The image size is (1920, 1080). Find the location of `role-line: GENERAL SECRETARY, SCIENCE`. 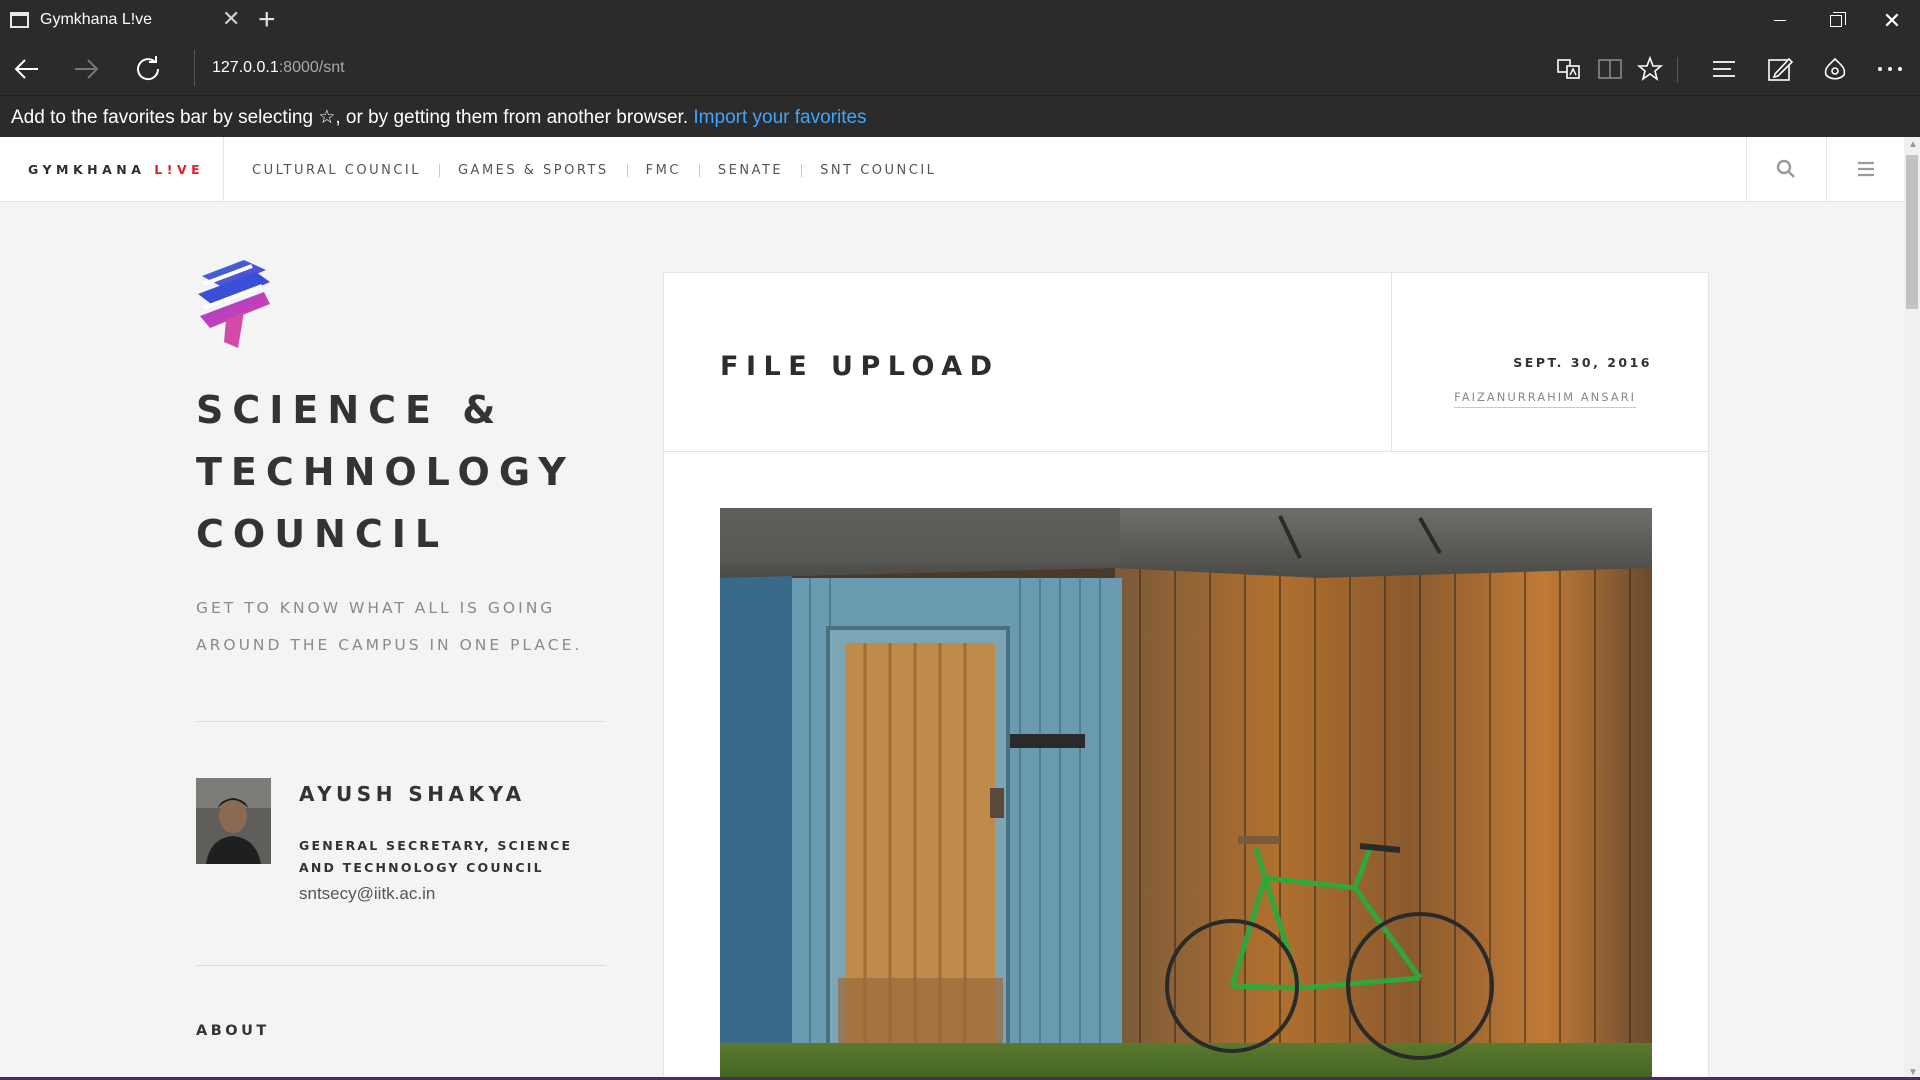

role-line: GENERAL SECRETARY, SCIENCE is located at coordinates (436, 845).